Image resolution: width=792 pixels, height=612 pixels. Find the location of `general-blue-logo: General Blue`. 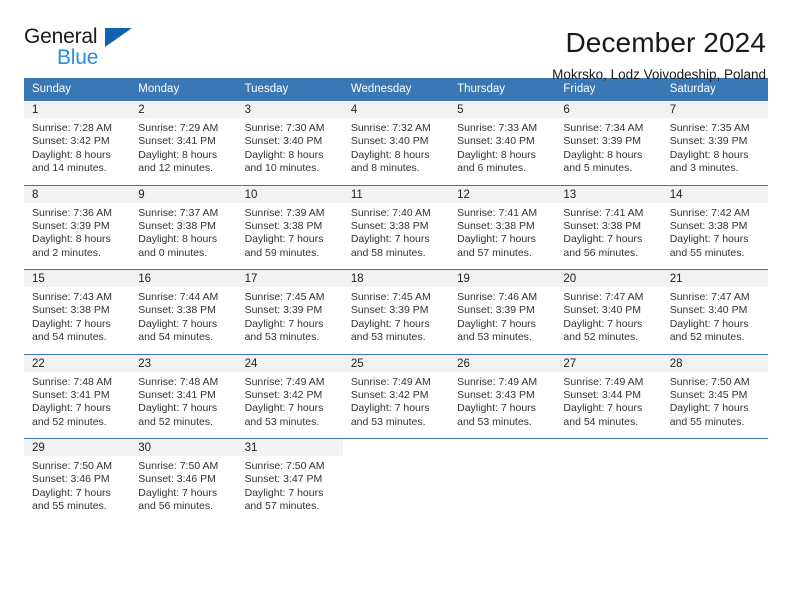

general-blue-logo: General Blue is located at coordinates (84, 51).